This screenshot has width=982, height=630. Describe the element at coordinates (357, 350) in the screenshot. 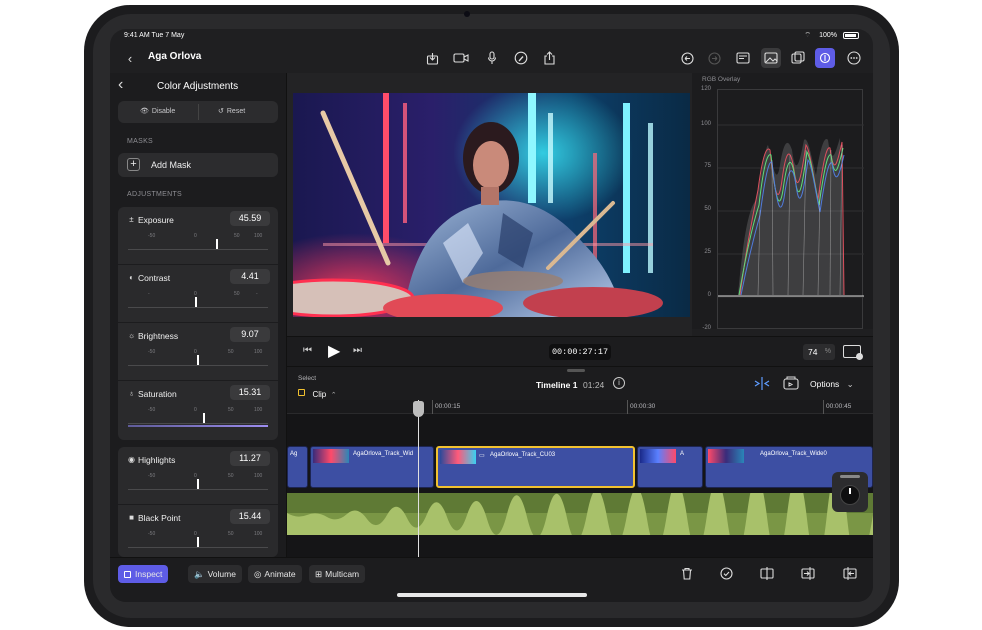

I see `skip-forward-icon: ⏭` at that location.